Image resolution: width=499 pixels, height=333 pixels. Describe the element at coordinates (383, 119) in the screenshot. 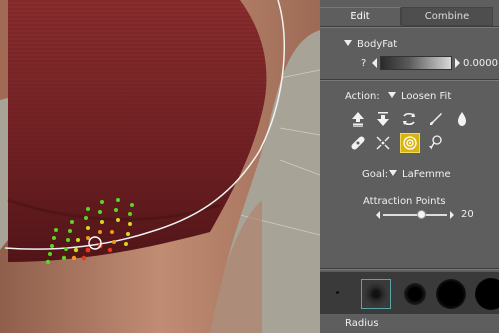

I see `push-down-icon` at that location.